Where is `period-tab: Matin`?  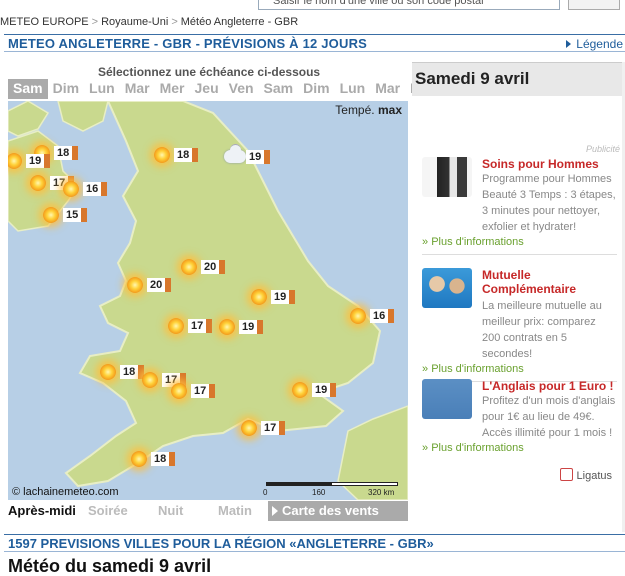 period-tab: Matin is located at coordinates (235, 511).